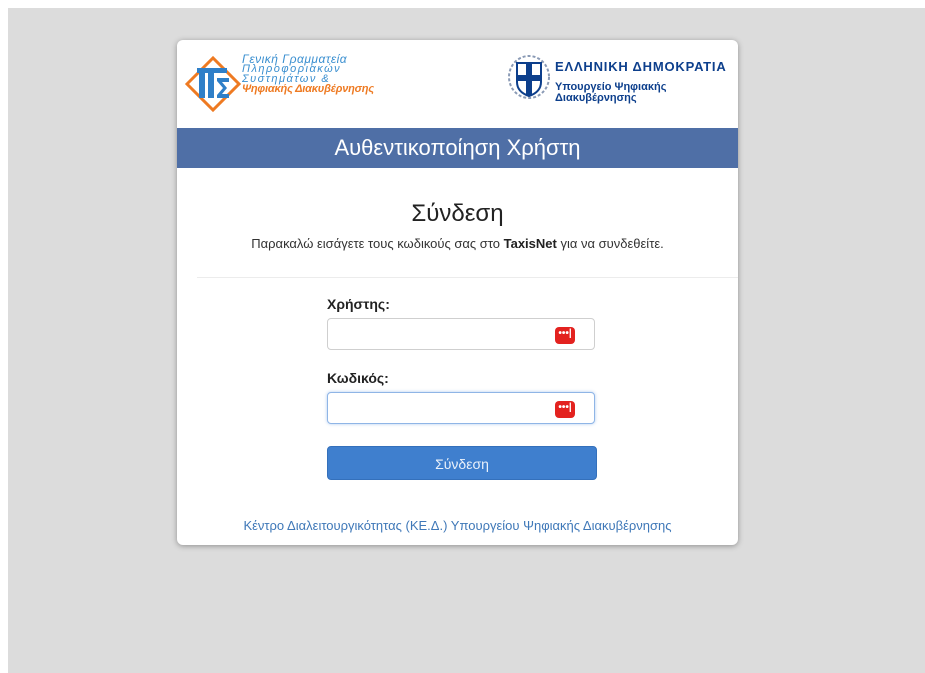  Describe the element at coordinates (610, 243) in the screenshot. I see `instructions-text-2: για να συνδεθείτε.` at that location.